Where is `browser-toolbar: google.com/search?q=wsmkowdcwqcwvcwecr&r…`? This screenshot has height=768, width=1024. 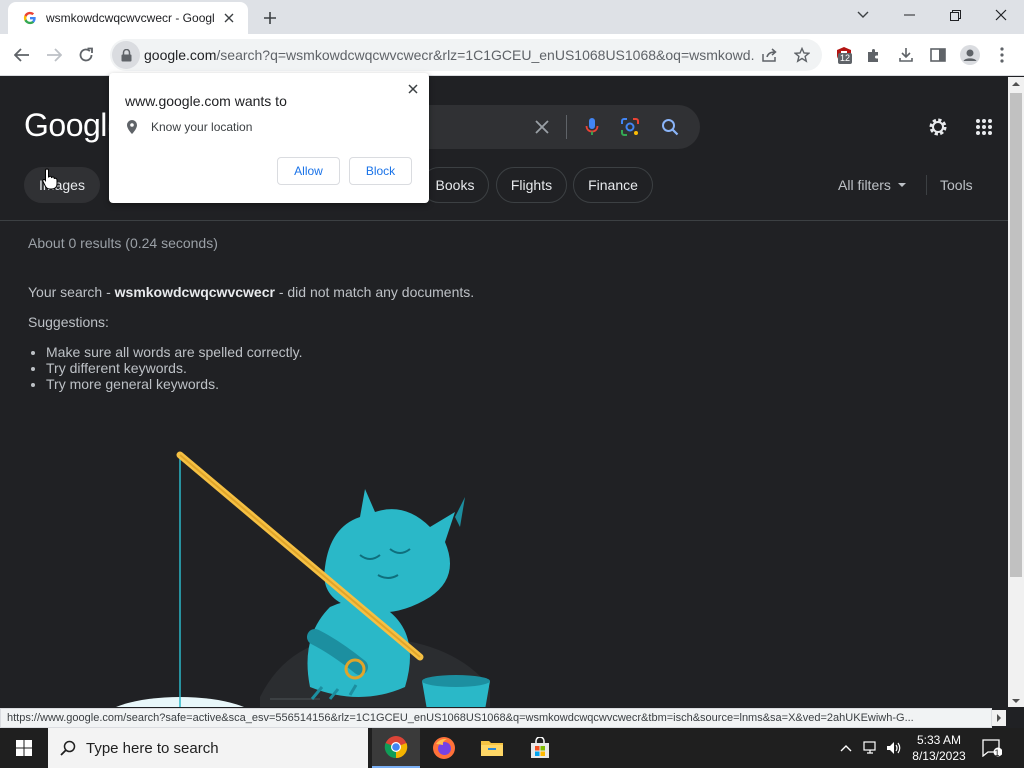 browser-toolbar: google.com/search?q=wsmkowdcwqcwvcwecr&r… is located at coordinates (512, 55).